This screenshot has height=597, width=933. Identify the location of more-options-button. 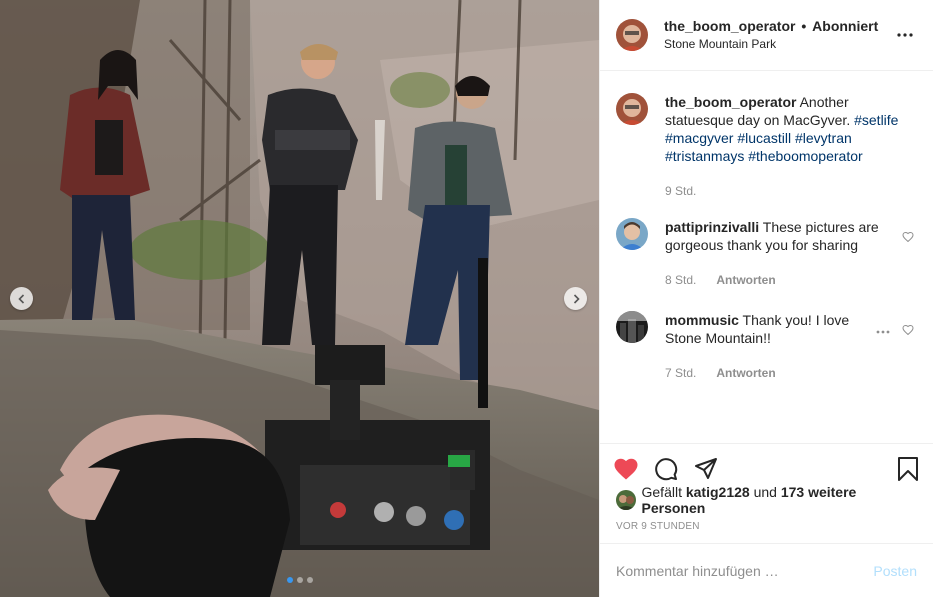
(905, 35).